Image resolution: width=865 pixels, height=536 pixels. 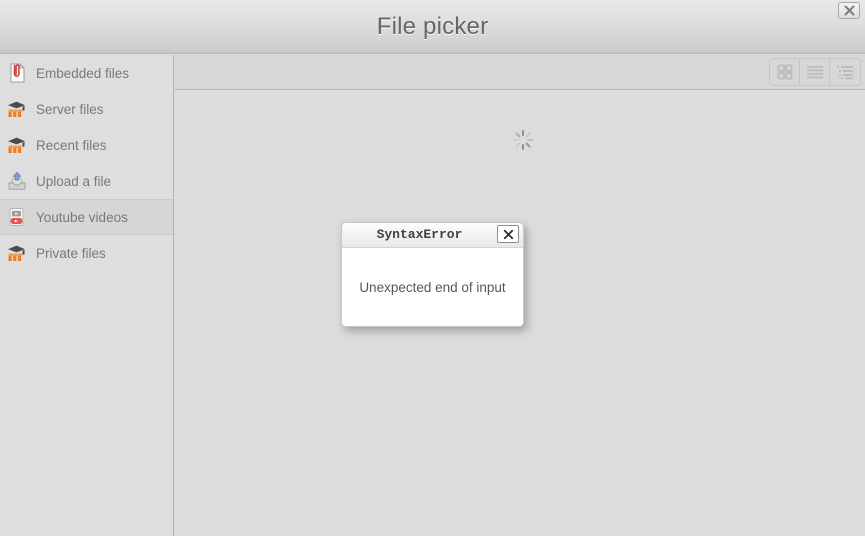 I want to click on sidebar-item-label: Recent files, so click(x=71, y=145).